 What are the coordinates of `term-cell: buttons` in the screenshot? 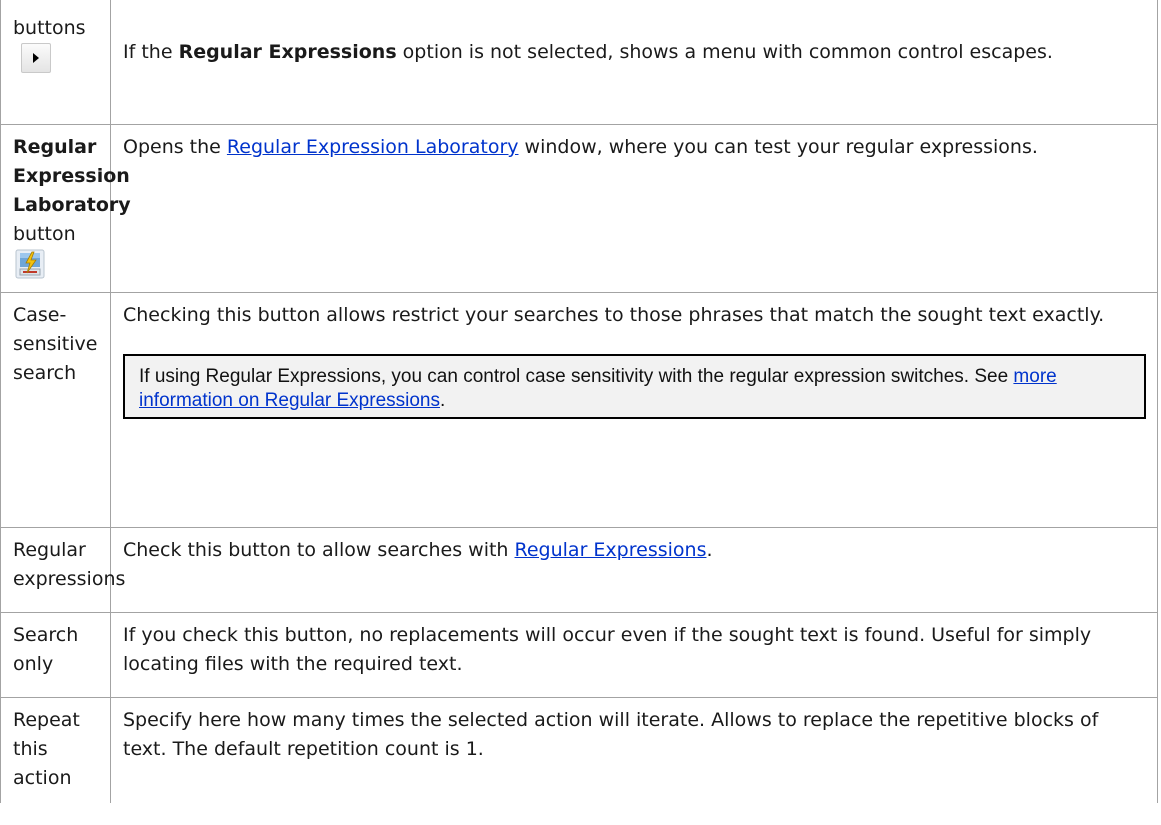 It's located at (55, 62).